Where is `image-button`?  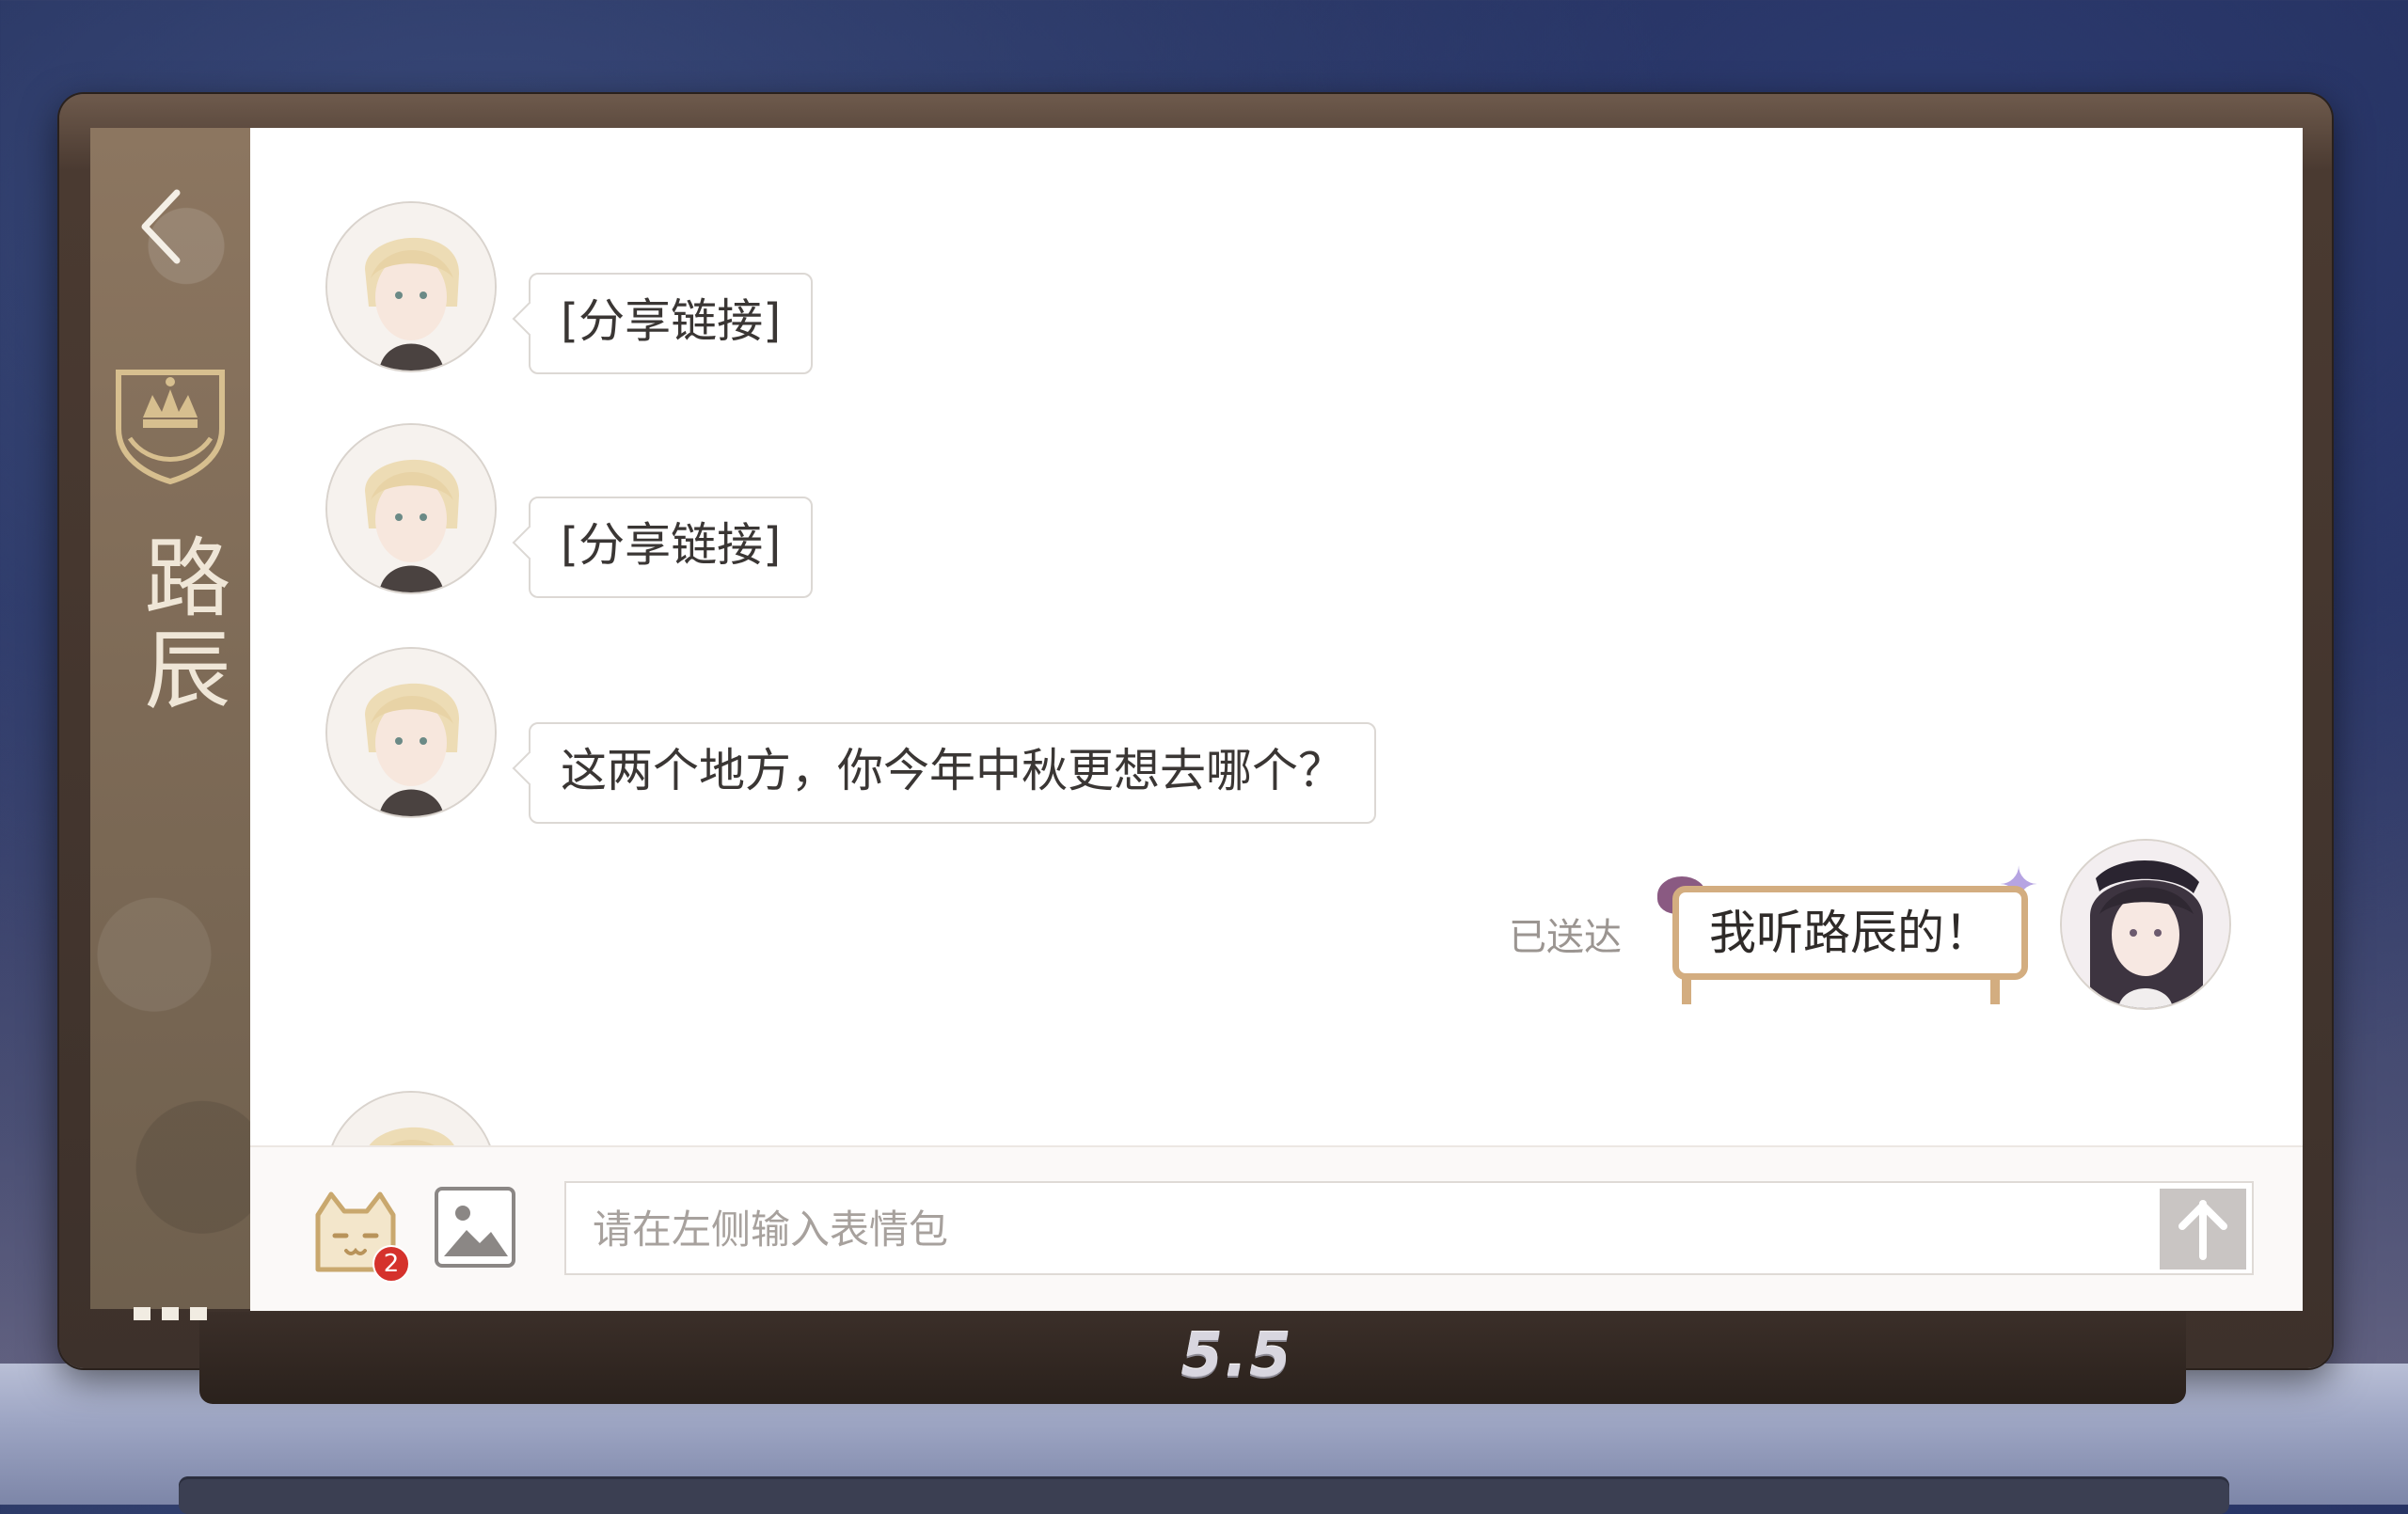 image-button is located at coordinates (475, 1227).